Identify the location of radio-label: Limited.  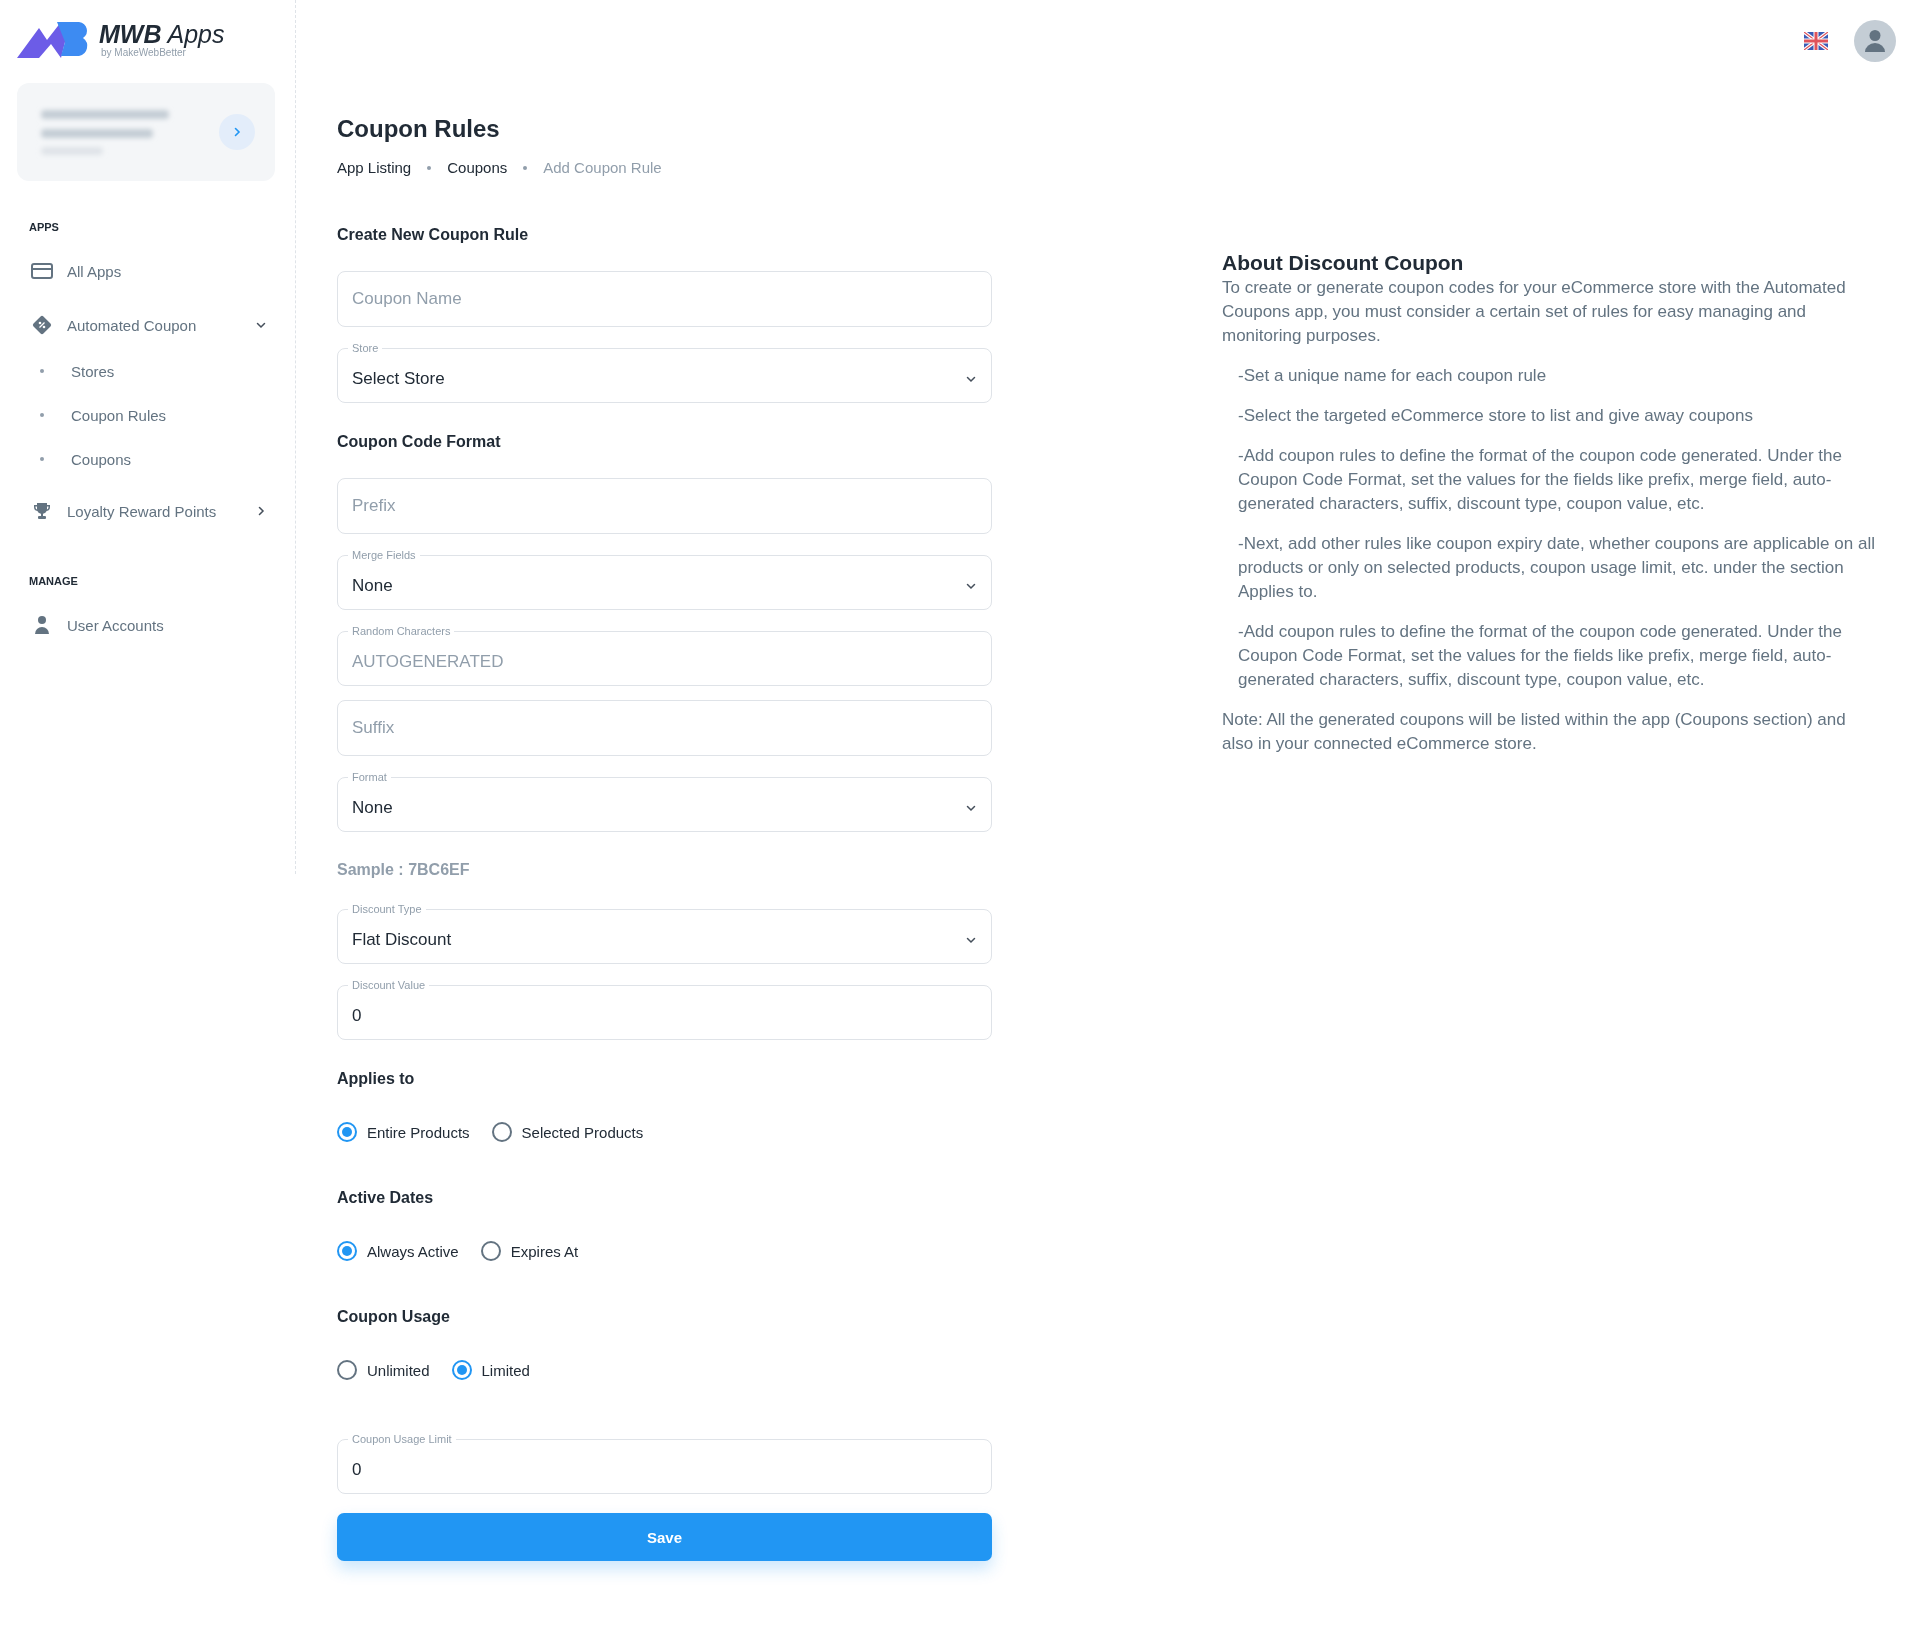
(505, 1370).